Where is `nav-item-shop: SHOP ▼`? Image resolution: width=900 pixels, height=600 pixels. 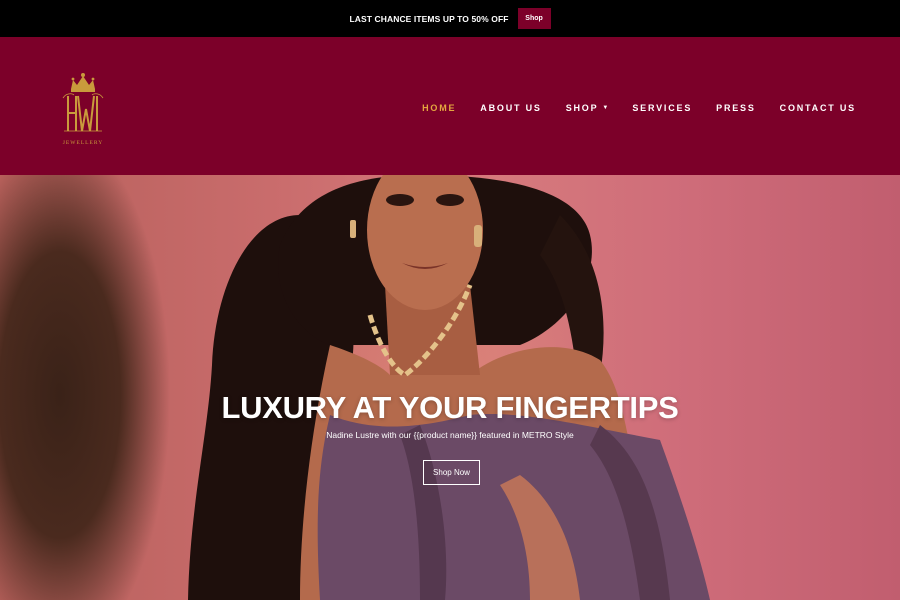 nav-item-shop: SHOP ▼ is located at coordinates (587, 108).